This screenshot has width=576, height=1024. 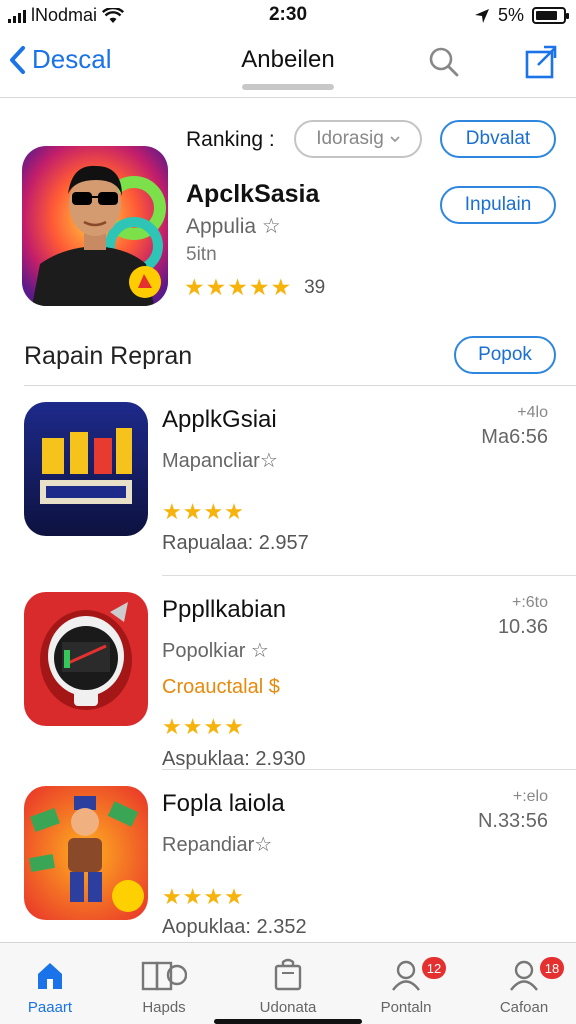 What do you see at coordinates (252, 194) in the screenshot?
I see `featured-app-title: ApclkSasia` at bounding box center [252, 194].